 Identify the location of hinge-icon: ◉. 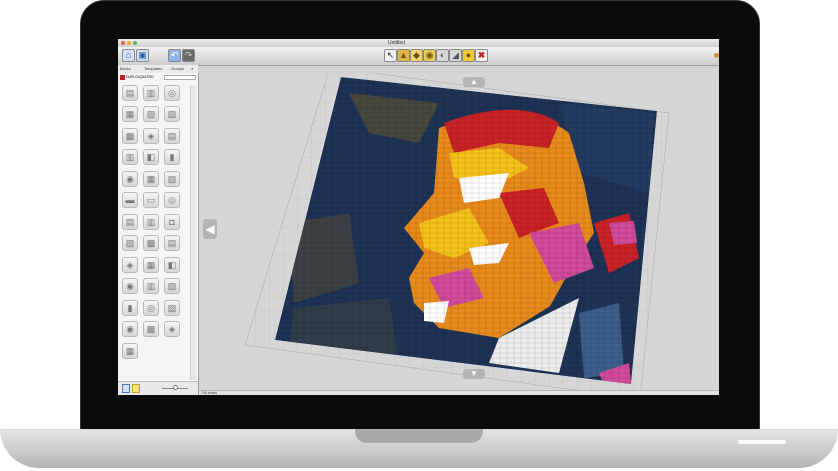
(429, 55).